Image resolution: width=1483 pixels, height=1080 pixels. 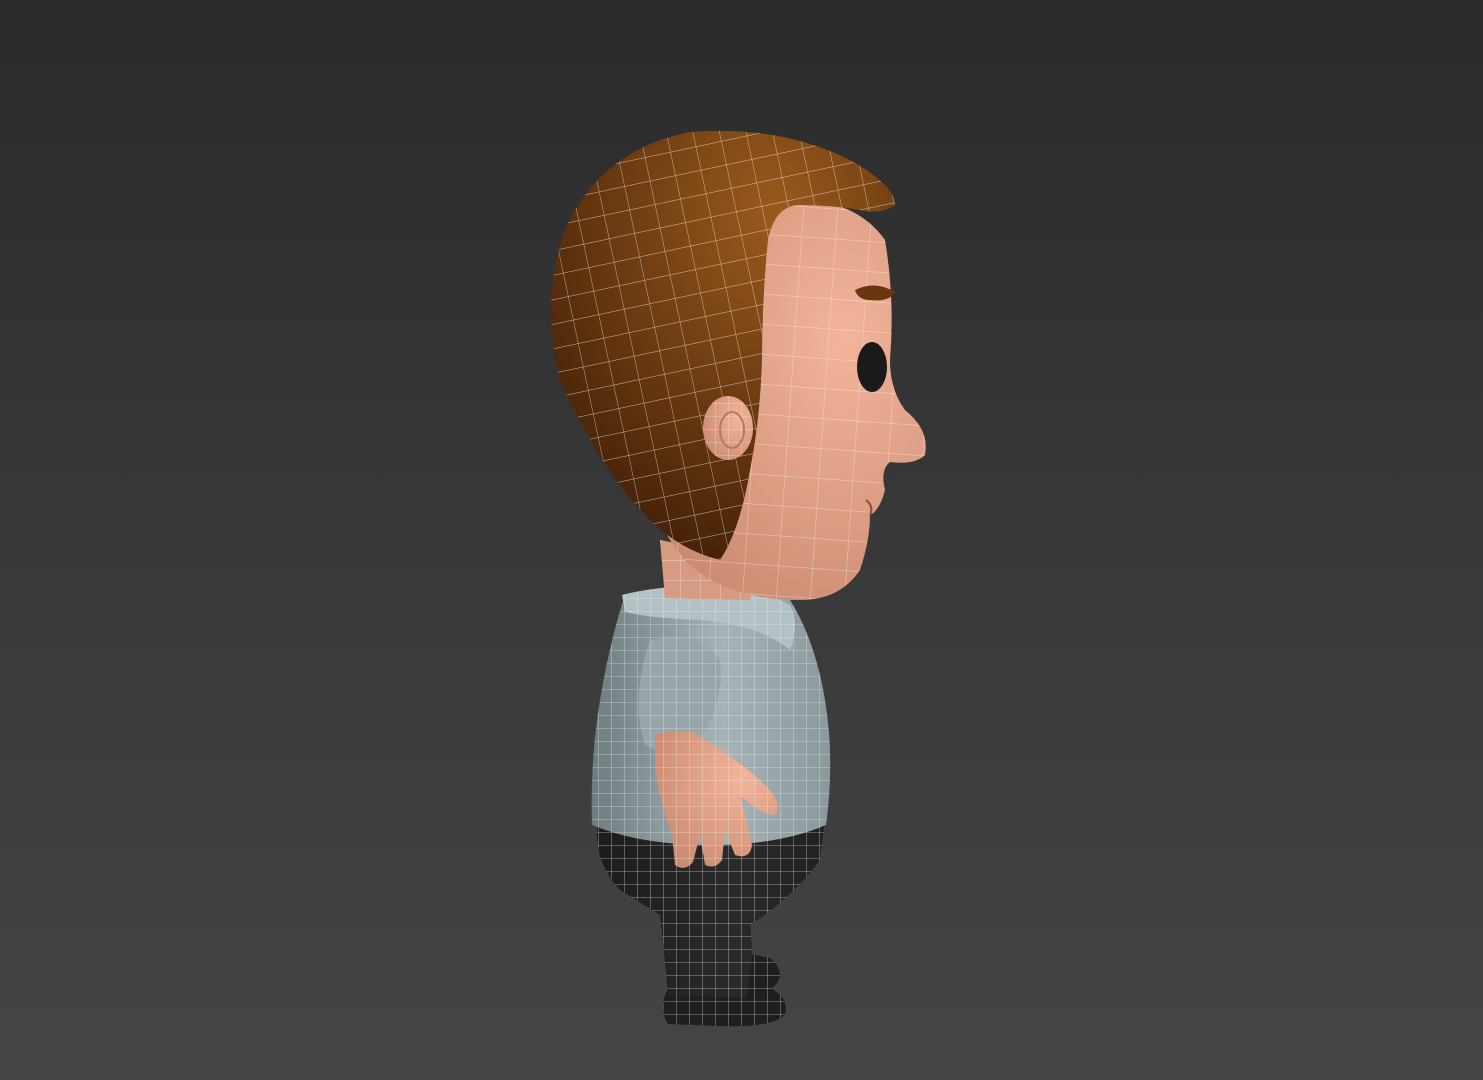 What do you see at coordinates (872, 367) in the screenshot?
I see `eye` at bounding box center [872, 367].